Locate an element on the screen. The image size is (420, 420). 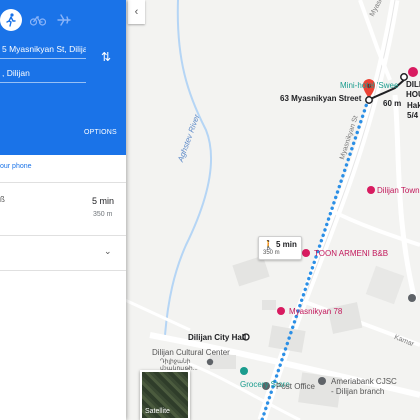
poi-label-mini-hotel: Mini-hotel 'Swee is located at coordinates (369, 86).